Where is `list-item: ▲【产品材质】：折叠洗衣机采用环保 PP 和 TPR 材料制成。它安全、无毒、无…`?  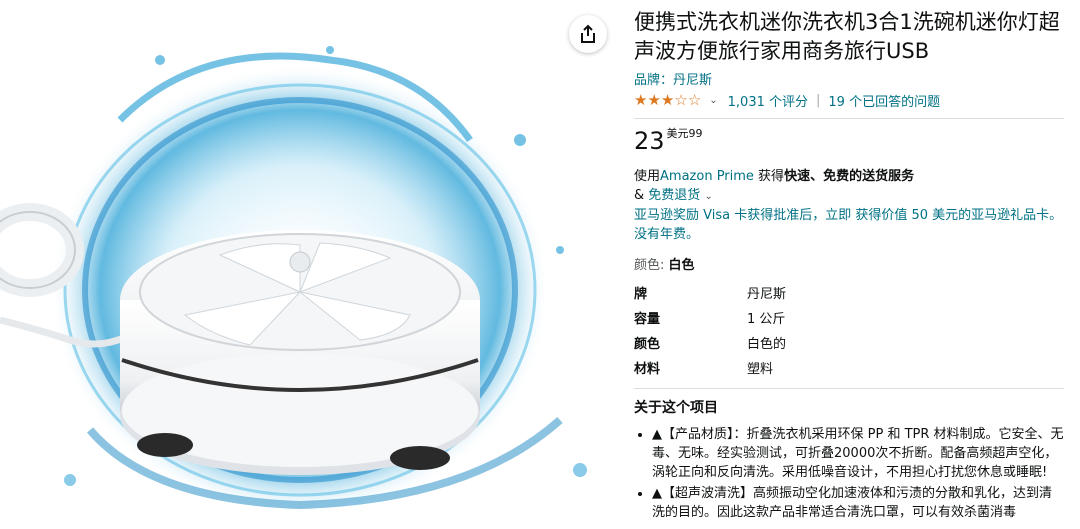 list-item: ▲【产品材质】：折叠洗衣机采用环保 PP 和 TPR 材料制成。它安全、无毒、无… is located at coordinates (858, 453).